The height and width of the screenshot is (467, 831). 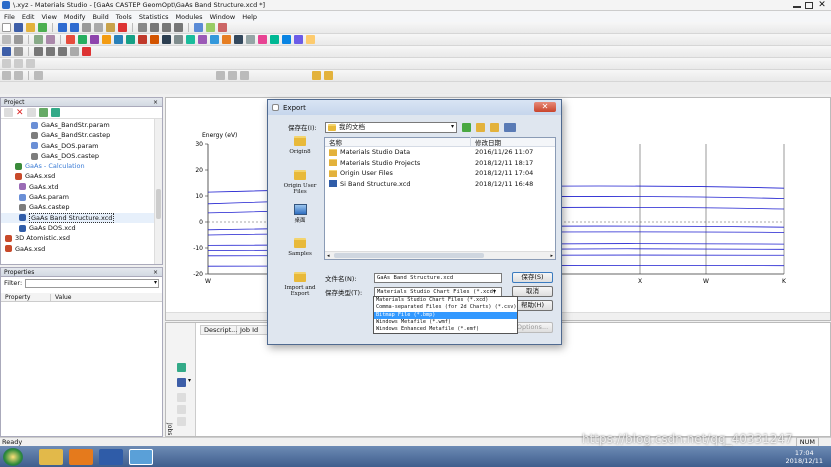 I want to click on filename-input: GaAs Band Structure.xcd, so click(x=438, y=277).